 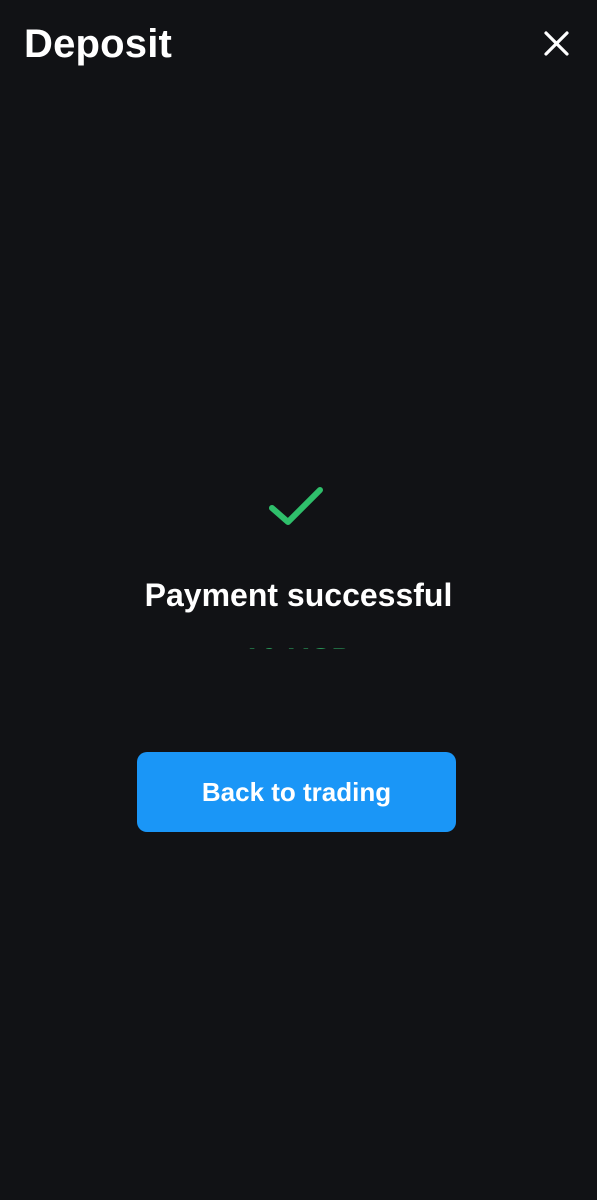 I want to click on close-icon, so click(x=556, y=43).